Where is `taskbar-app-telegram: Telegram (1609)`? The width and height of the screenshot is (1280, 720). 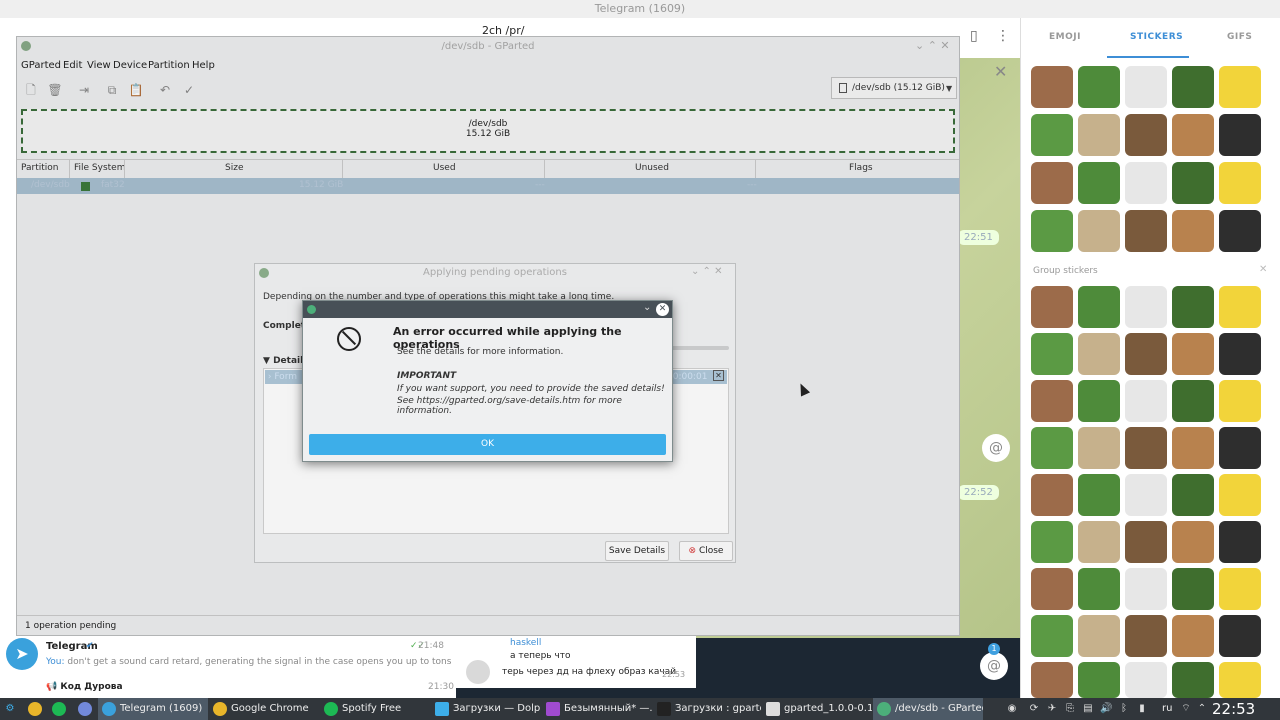 taskbar-app-telegram: Telegram (1609) is located at coordinates (153, 709).